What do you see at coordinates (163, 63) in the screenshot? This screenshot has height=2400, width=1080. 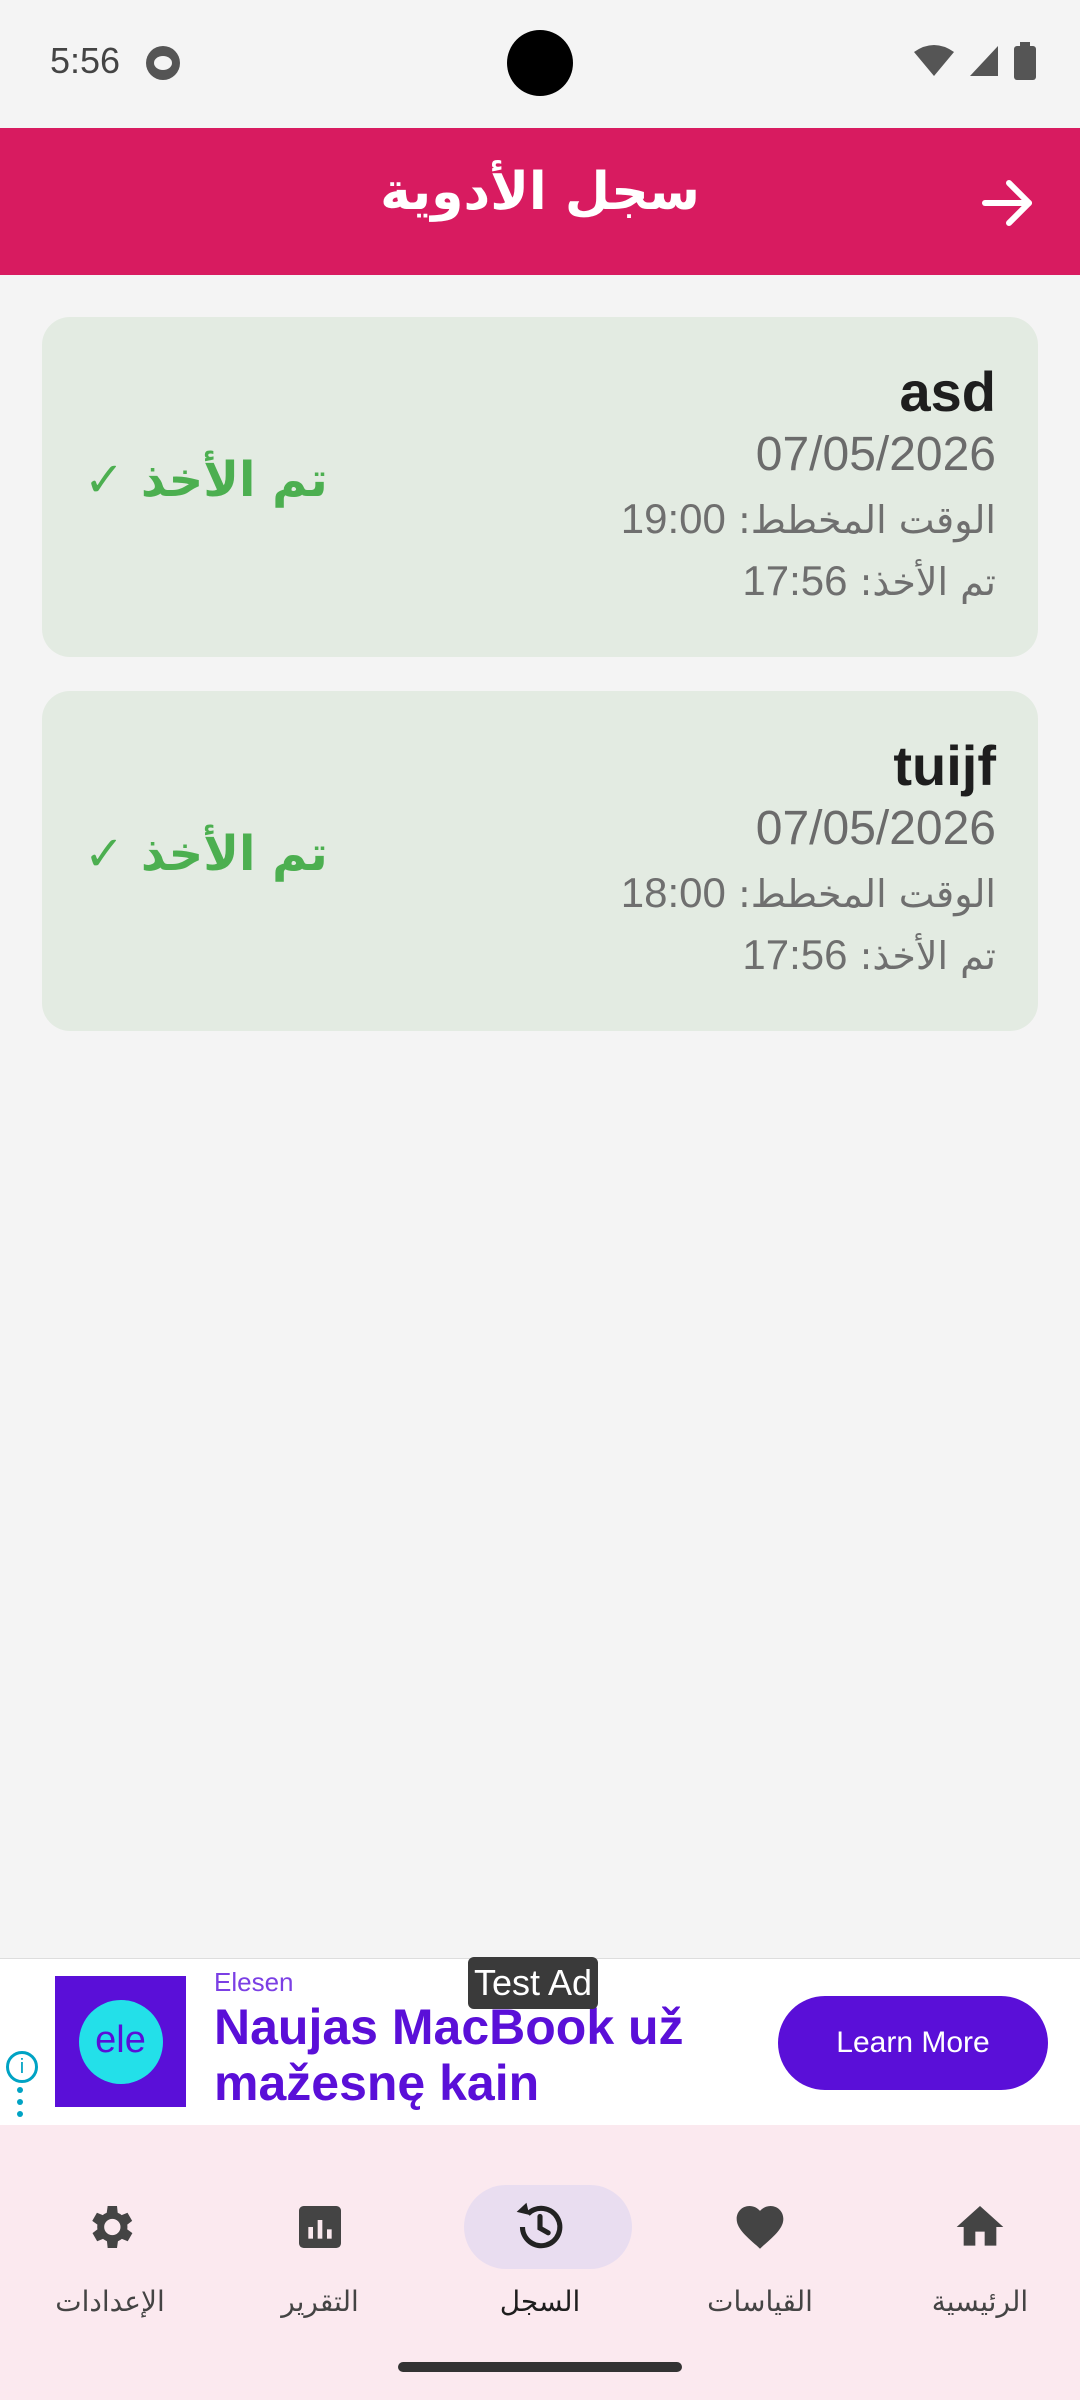 I see `notification-icon` at bounding box center [163, 63].